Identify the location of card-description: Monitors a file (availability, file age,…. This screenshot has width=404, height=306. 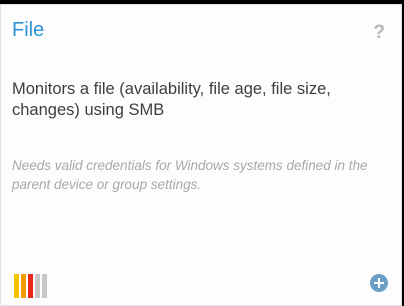
(171, 99).